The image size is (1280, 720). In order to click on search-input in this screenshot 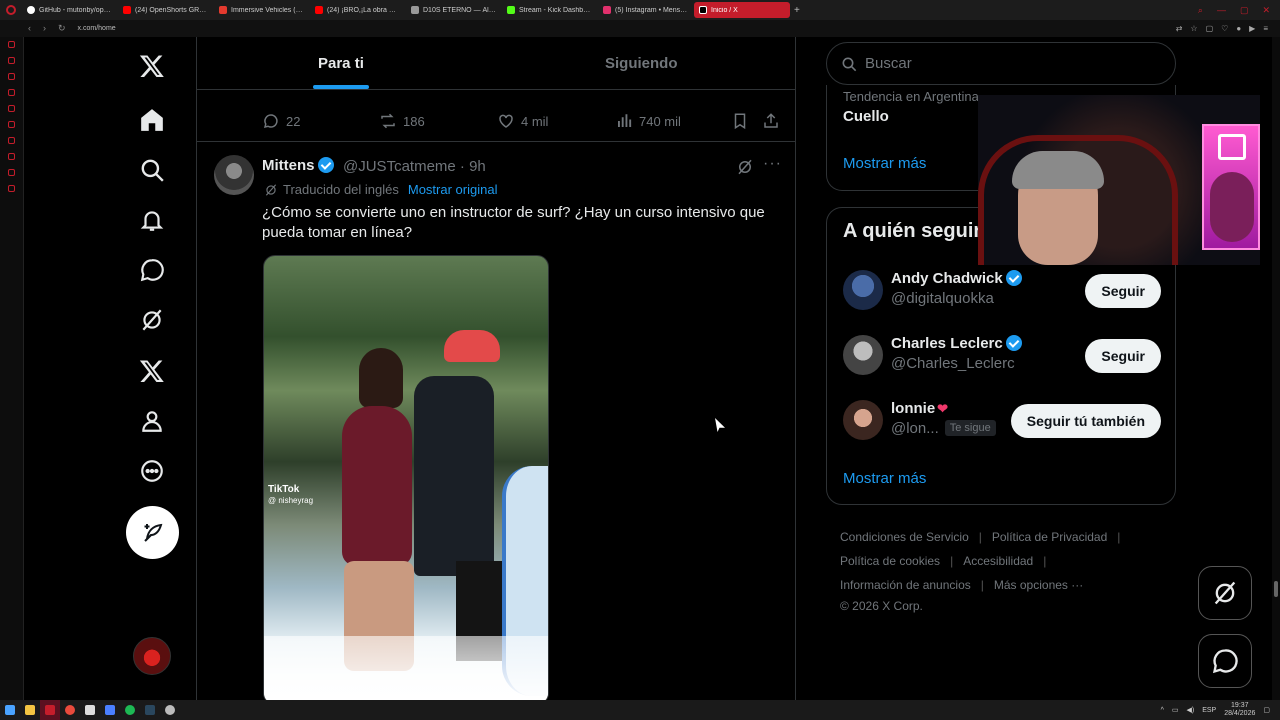, I will do `click(1005, 63)`.